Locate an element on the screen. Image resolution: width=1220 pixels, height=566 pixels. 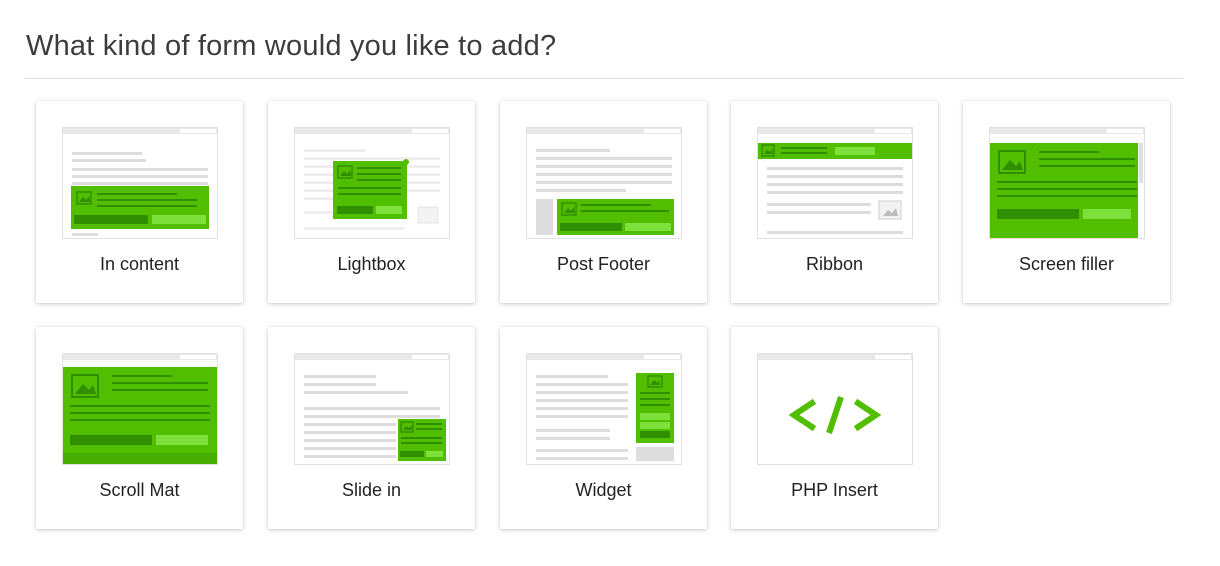
form-type-scroll-mat: Scroll Mat is located at coordinates (139, 428).